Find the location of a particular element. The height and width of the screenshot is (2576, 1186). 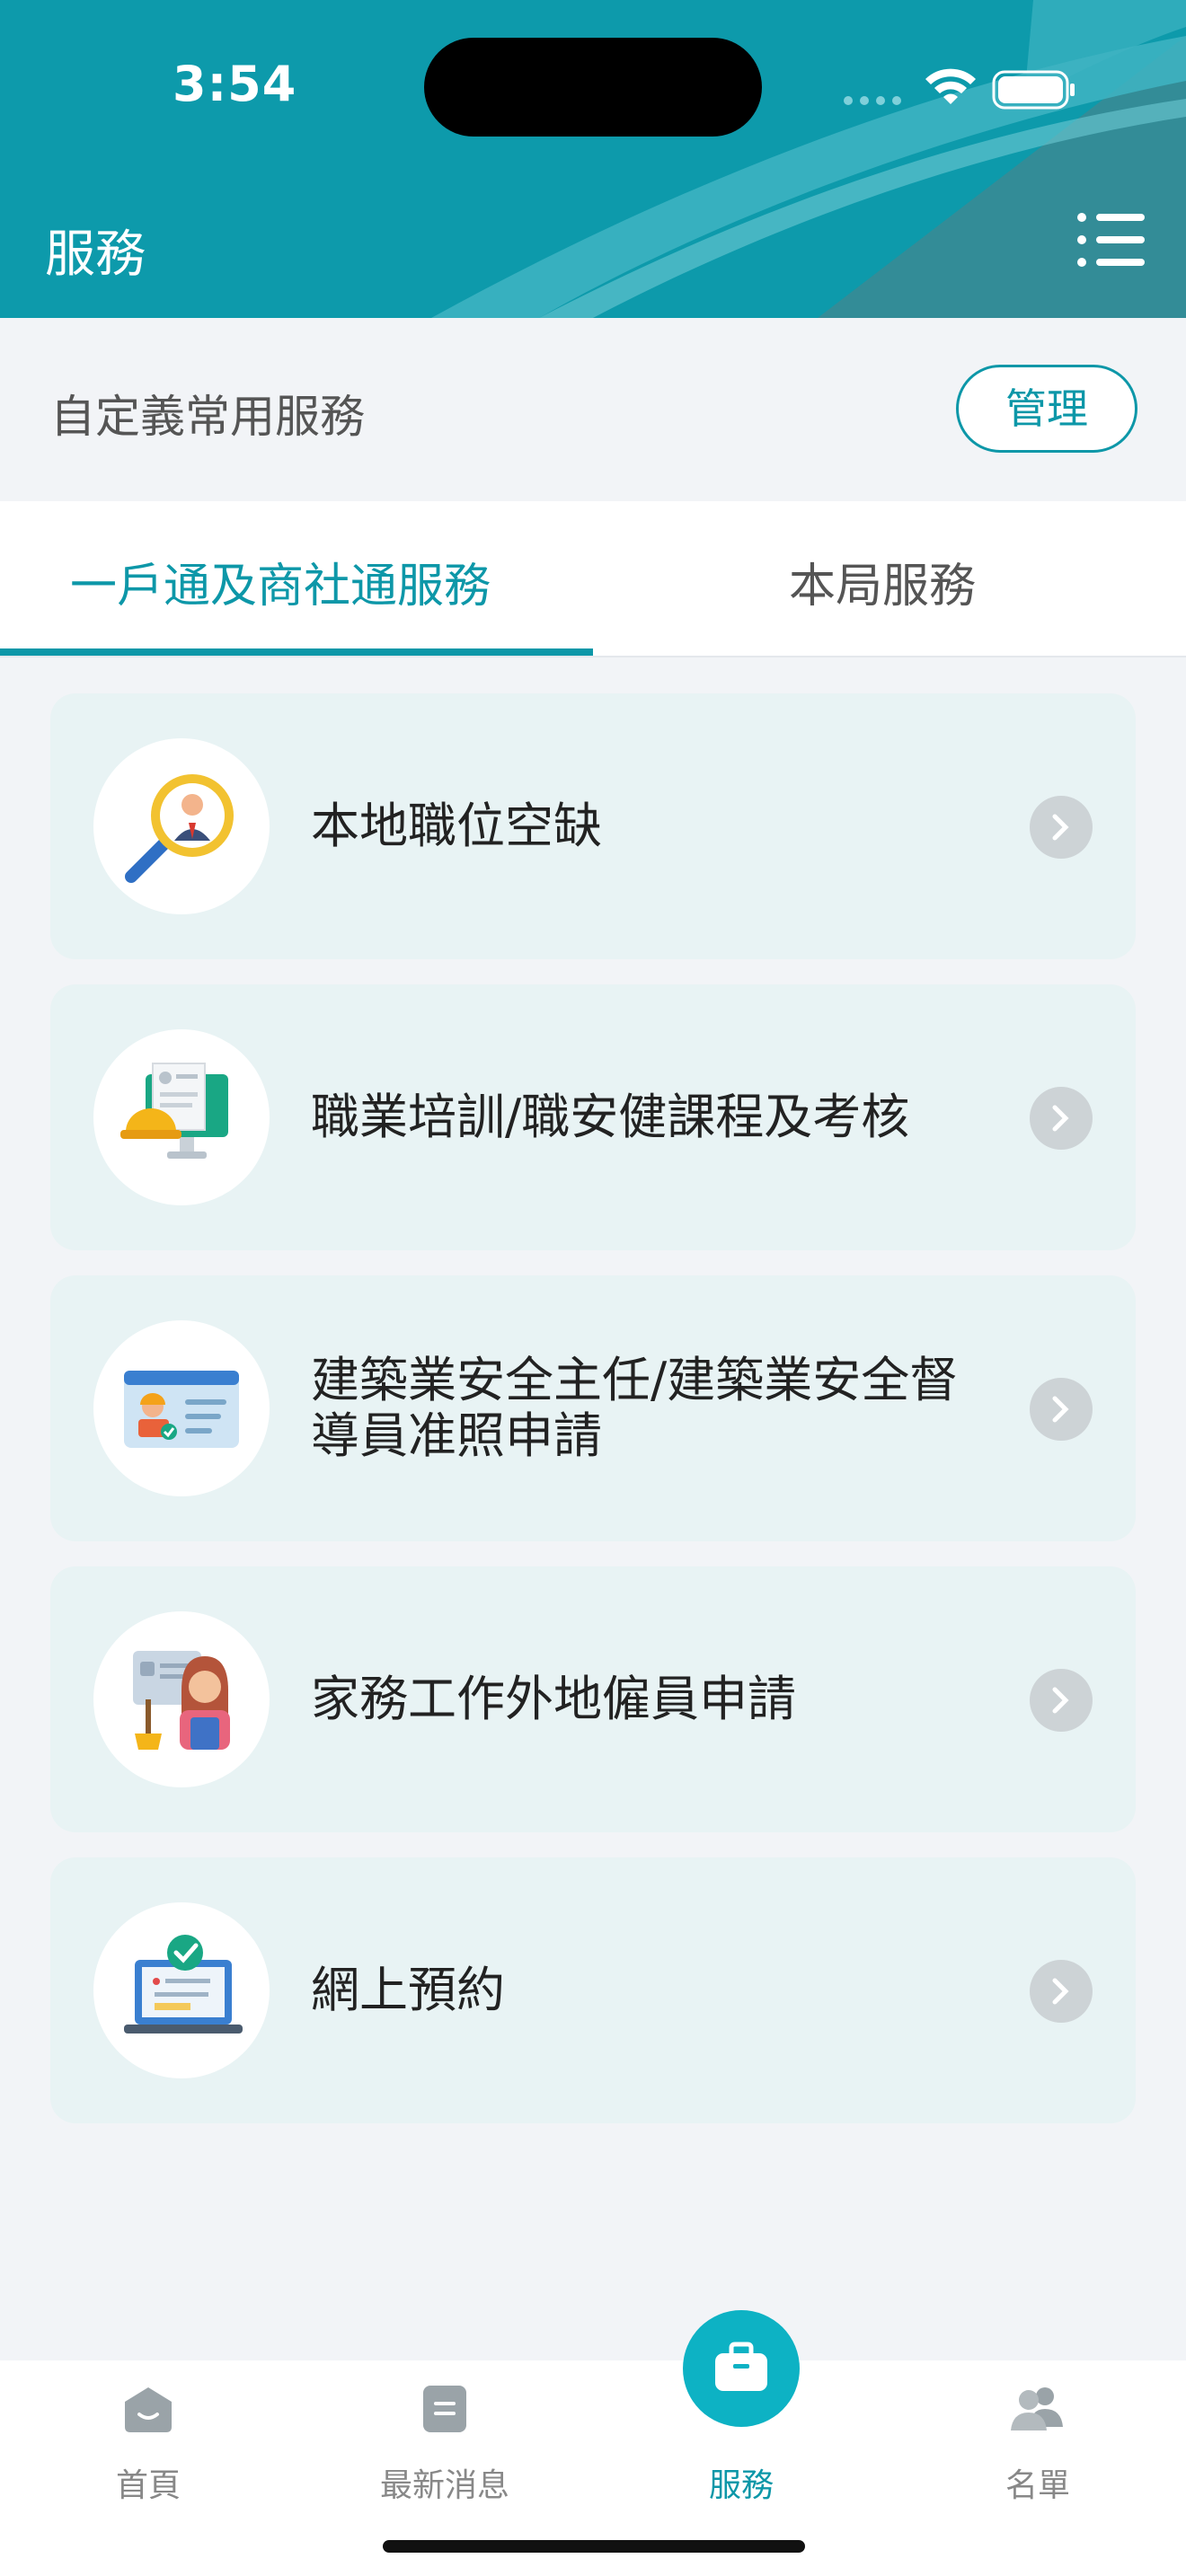

service-label-line1: 建築業安全主任/建築業安全督 is located at coordinates (635, 1380).